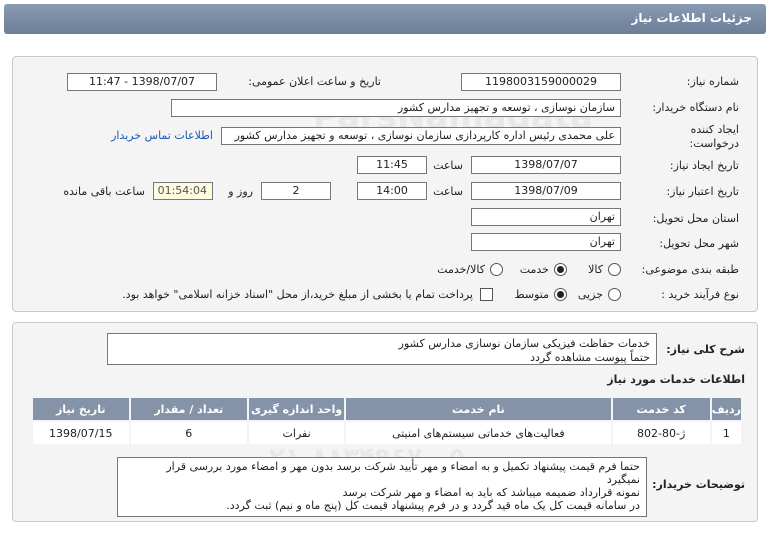 The width and height of the screenshot is (770, 545). Describe the element at coordinates (560, 294) in the screenshot. I see `process-medium-radio` at that location.